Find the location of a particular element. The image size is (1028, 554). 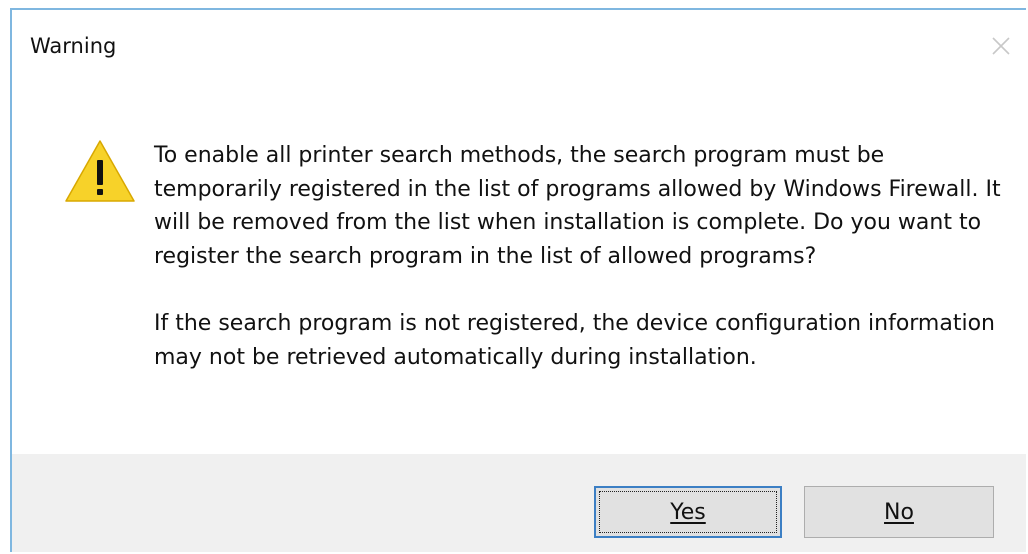

close-button is located at coordinates (1001, 46).